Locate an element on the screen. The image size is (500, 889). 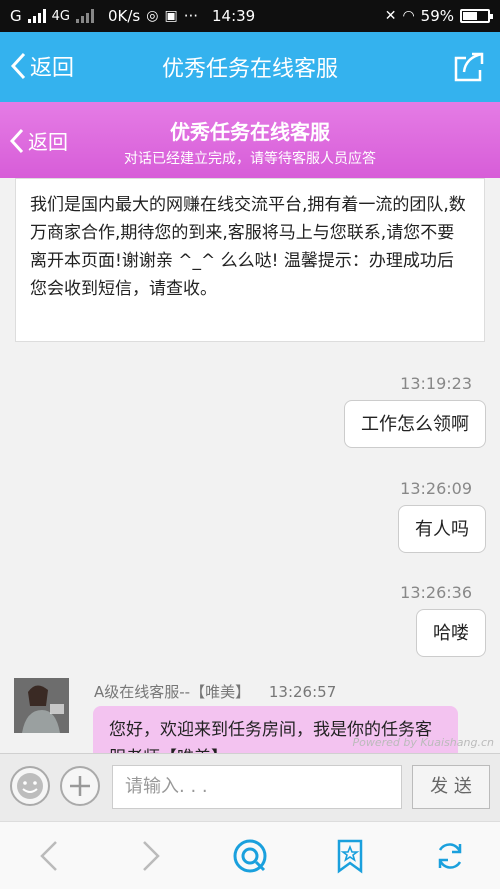
notify-icon: ▣ is located at coordinates (171, 16).